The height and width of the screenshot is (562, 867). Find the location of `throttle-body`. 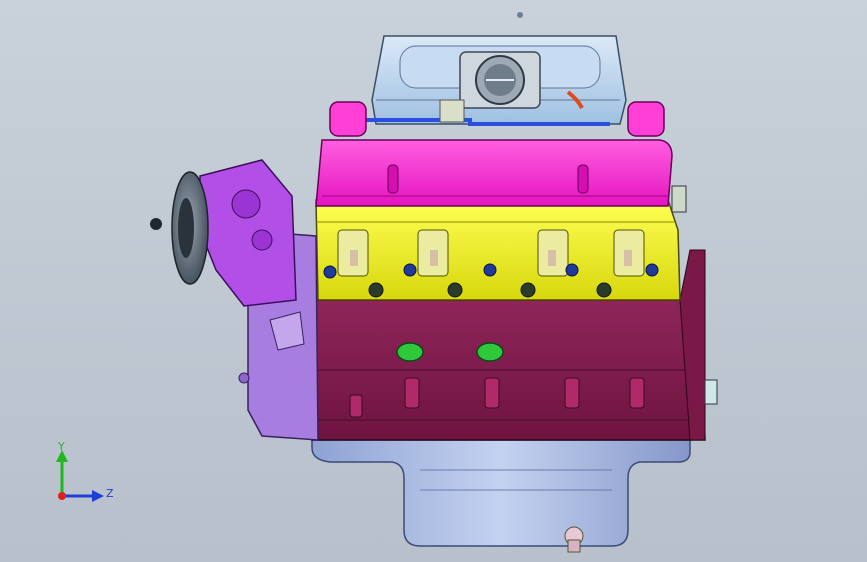

throttle-body is located at coordinates (500, 80).